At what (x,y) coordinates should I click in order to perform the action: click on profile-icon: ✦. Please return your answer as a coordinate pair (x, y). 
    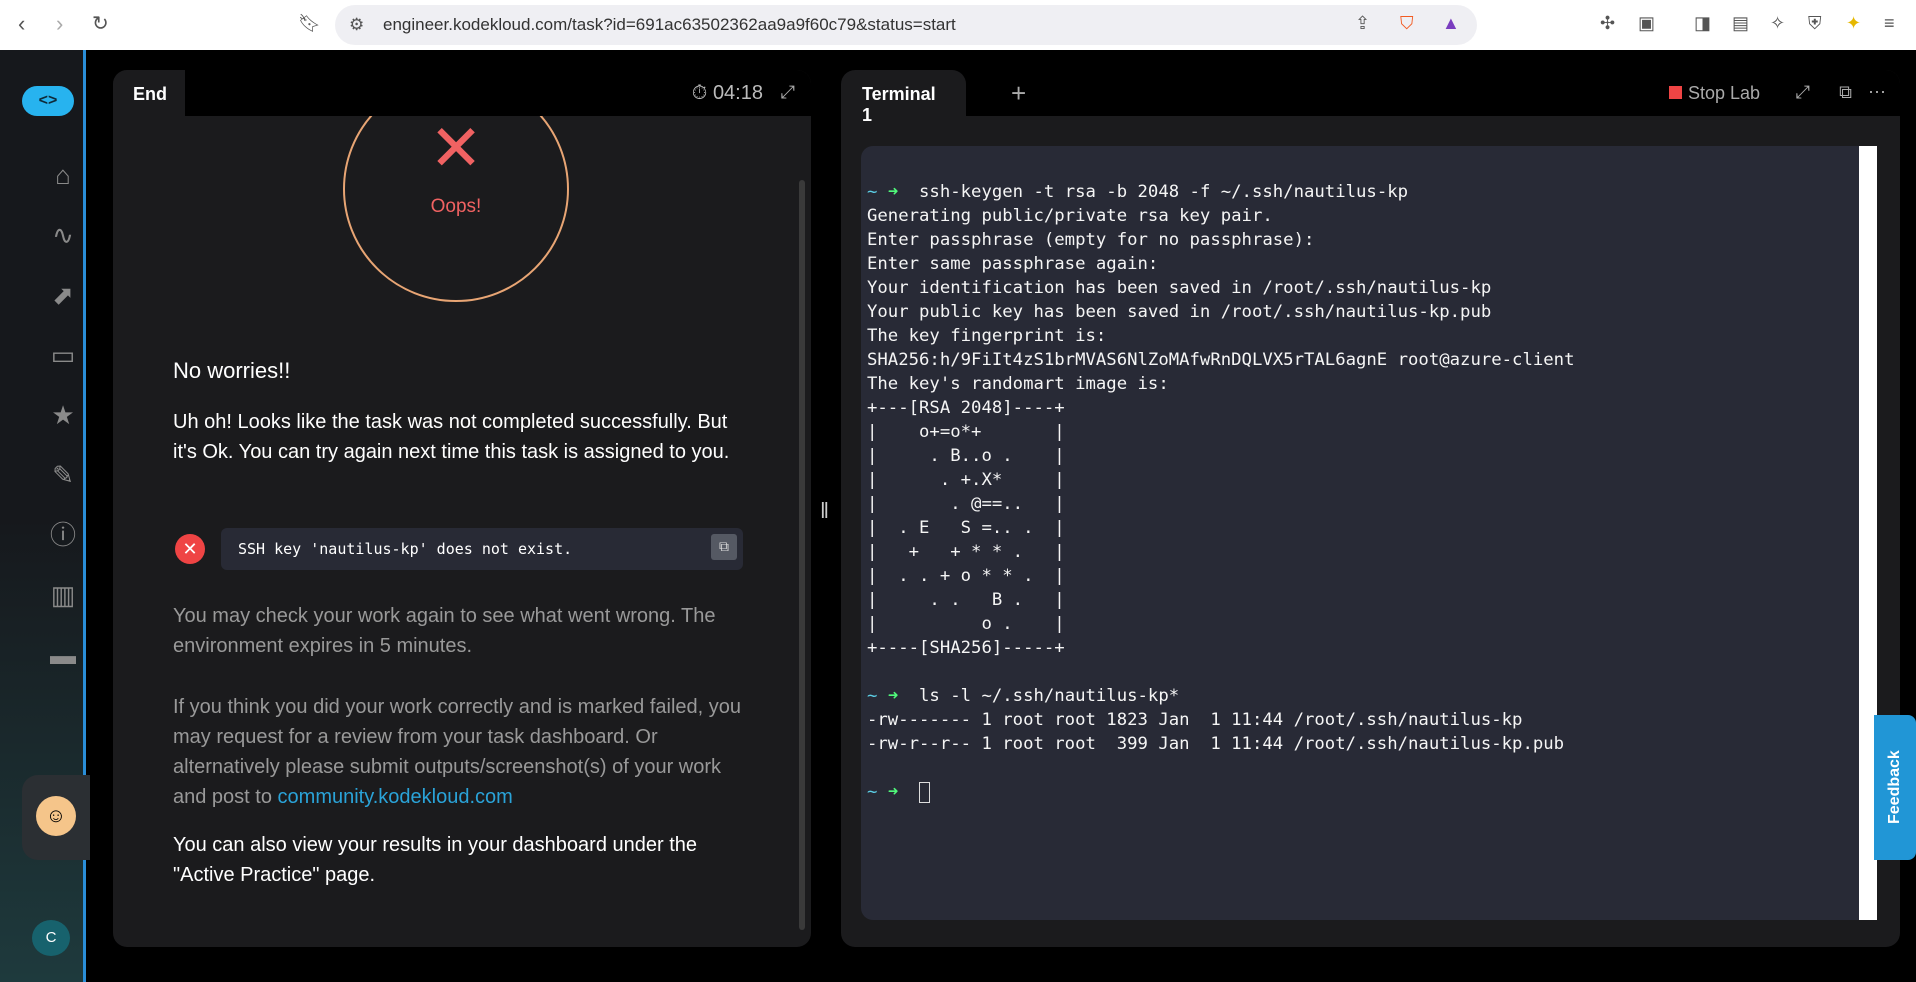
    Looking at the image, I should click on (1853, 23).